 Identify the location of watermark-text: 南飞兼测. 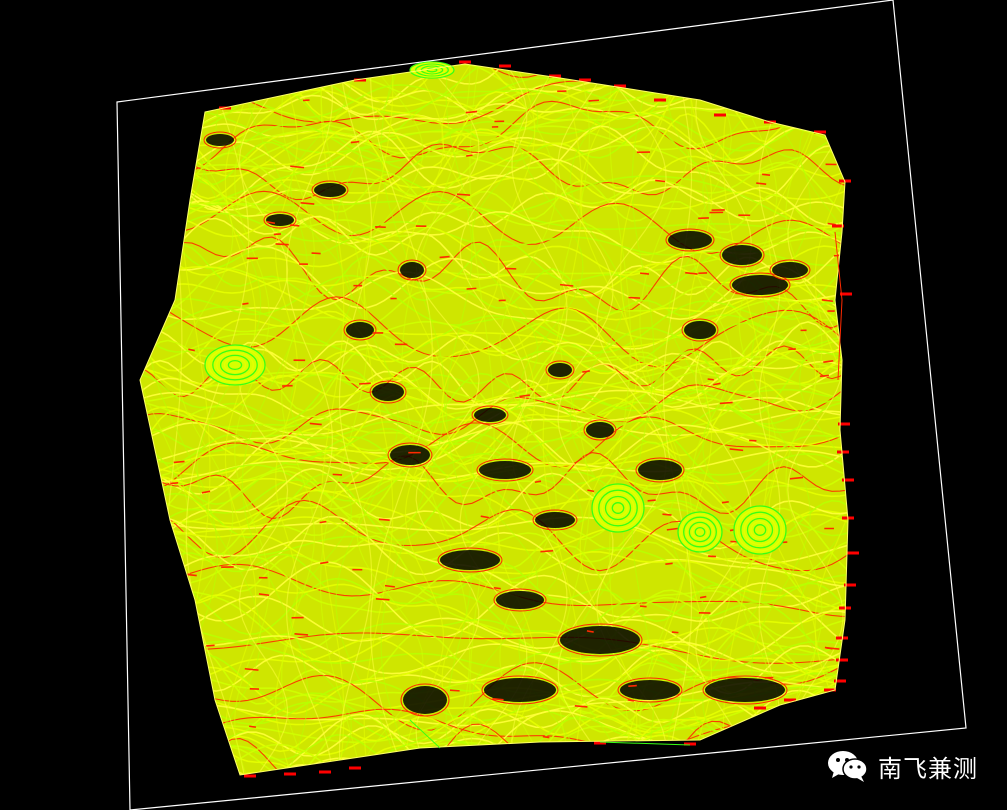
(928, 768).